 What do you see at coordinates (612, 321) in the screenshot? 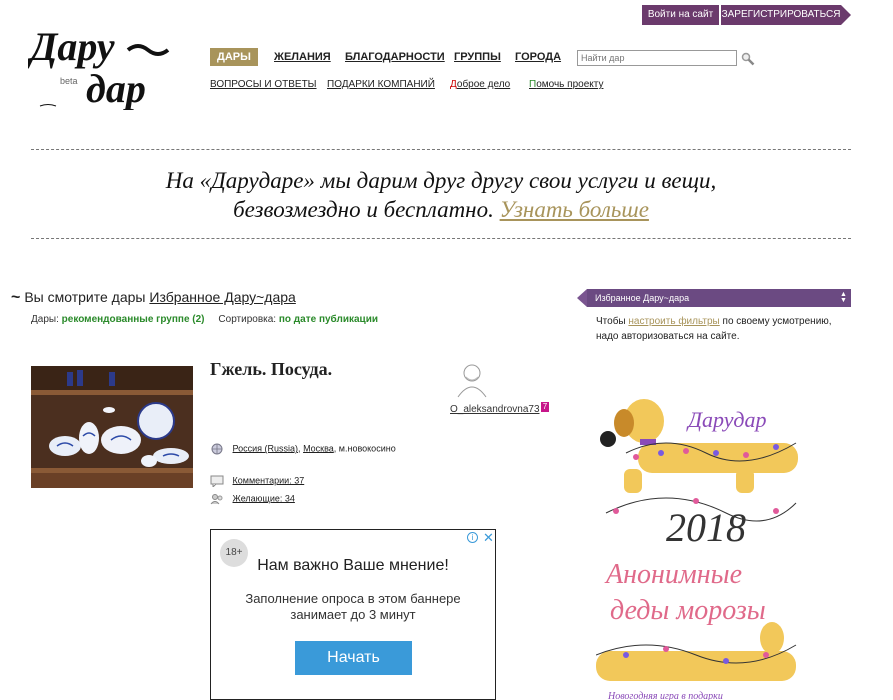
I see `note-pre: Чтобы` at bounding box center [612, 321].